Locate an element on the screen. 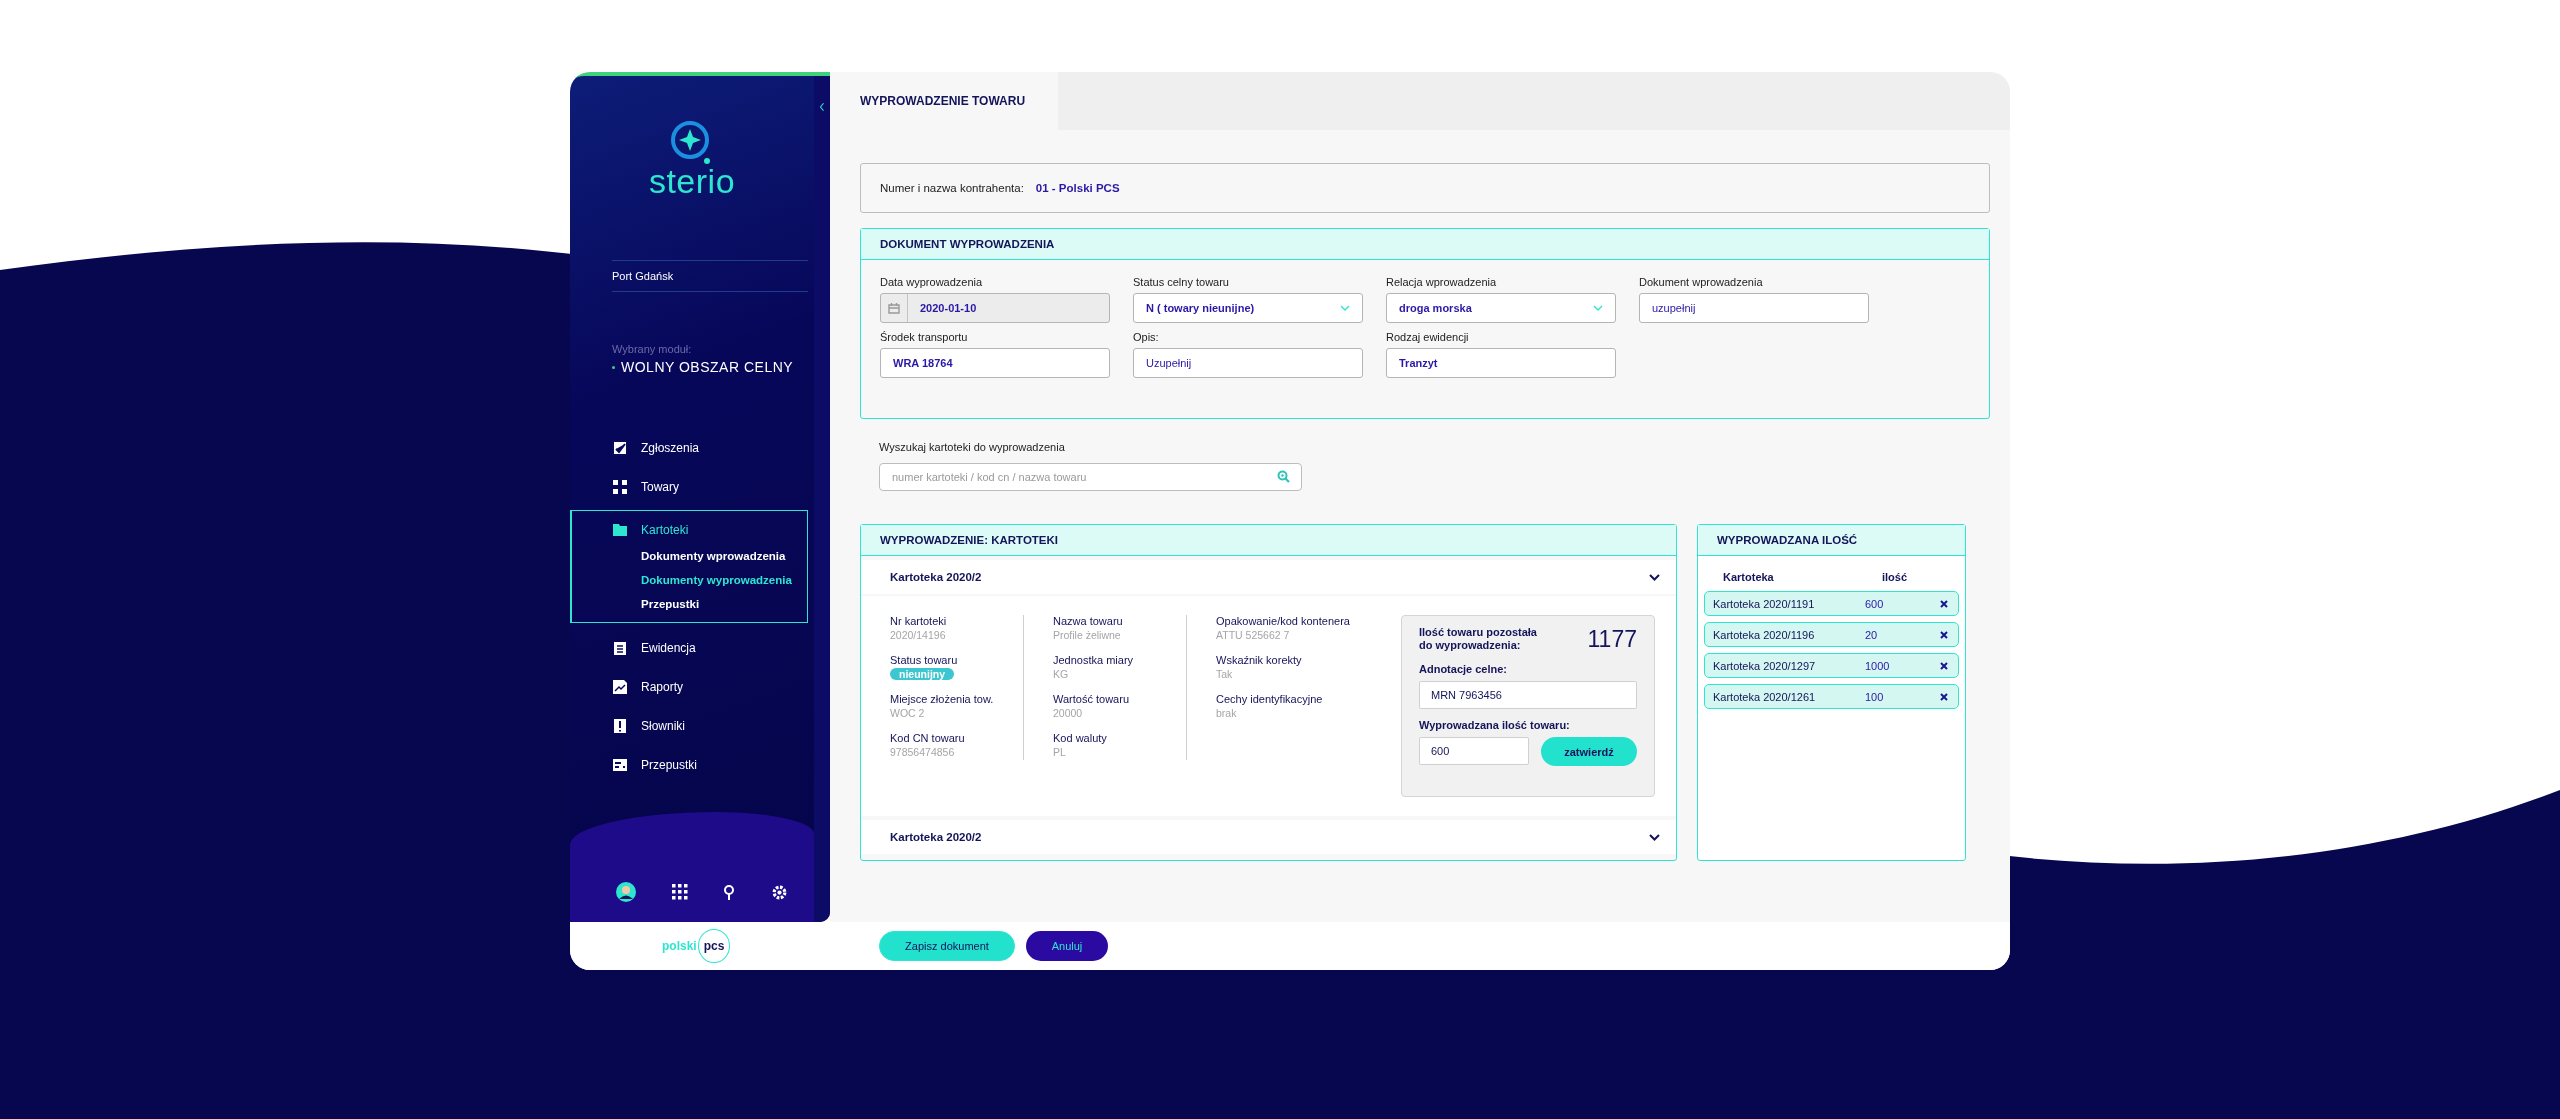  text-field: Tranzyt is located at coordinates (1501, 363).